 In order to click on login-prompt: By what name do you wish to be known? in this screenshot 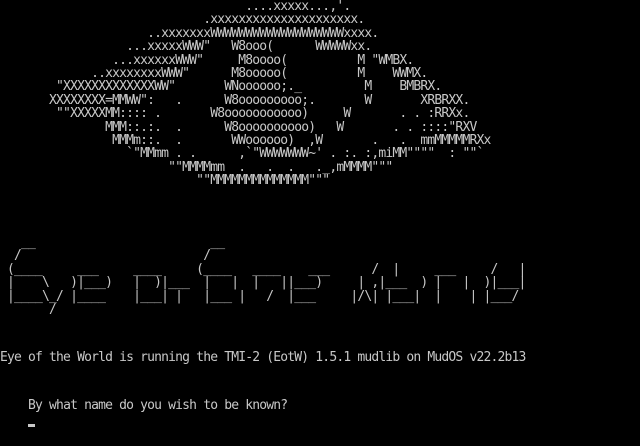, I will do `click(144, 414)`.